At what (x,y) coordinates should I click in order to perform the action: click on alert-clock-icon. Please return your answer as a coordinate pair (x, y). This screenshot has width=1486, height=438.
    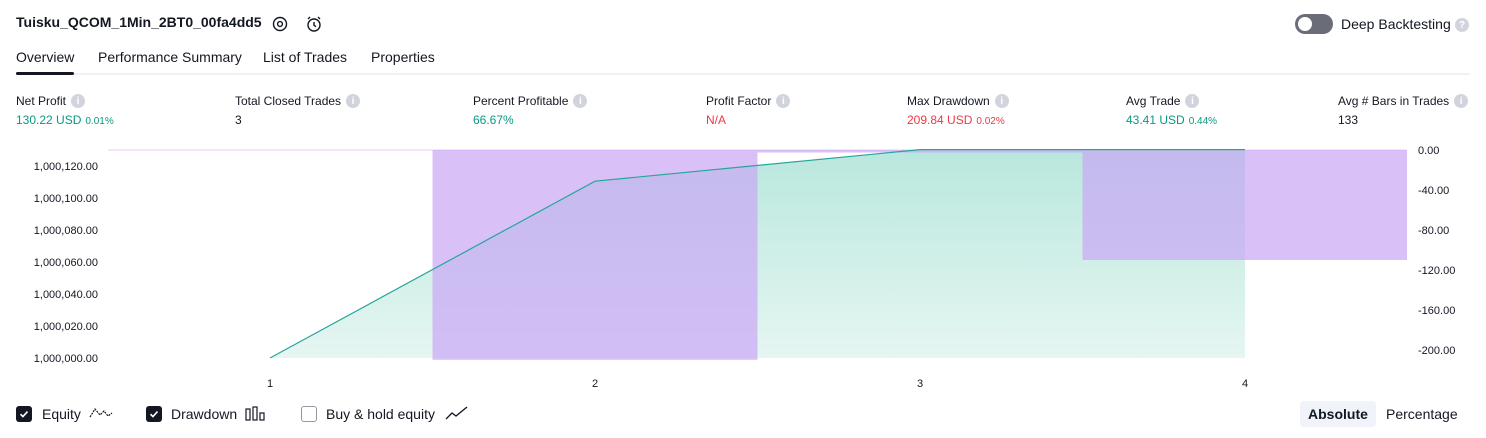
    Looking at the image, I should click on (314, 24).